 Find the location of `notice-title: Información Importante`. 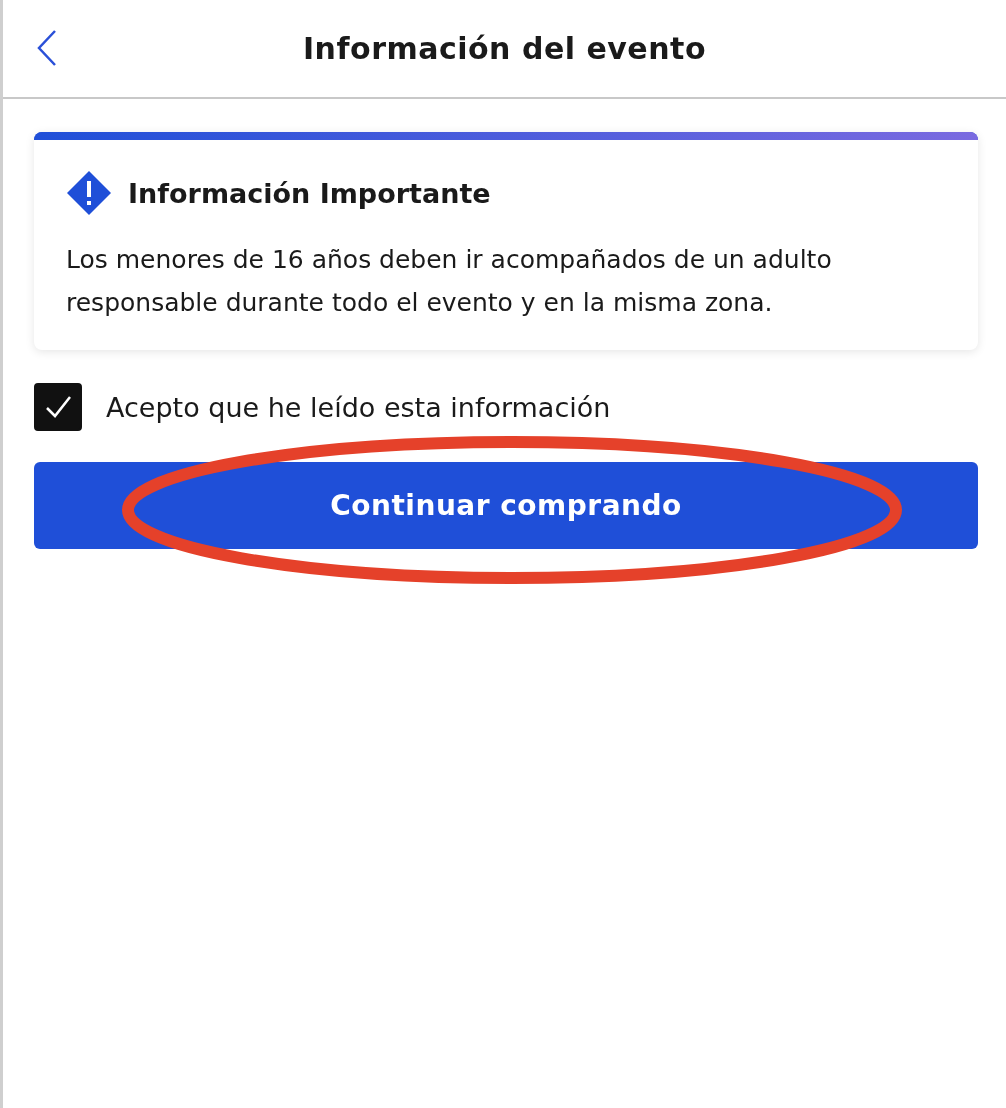

notice-title: Información Importante is located at coordinates (309, 193).